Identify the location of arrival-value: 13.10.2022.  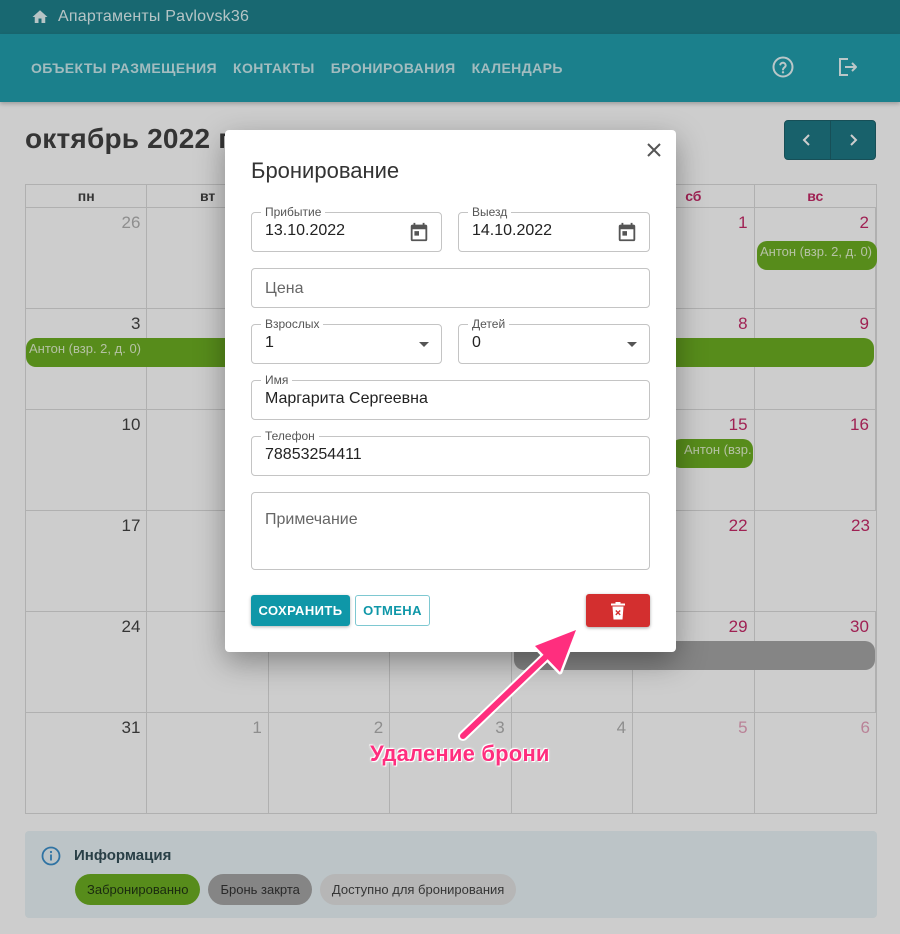
(305, 230).